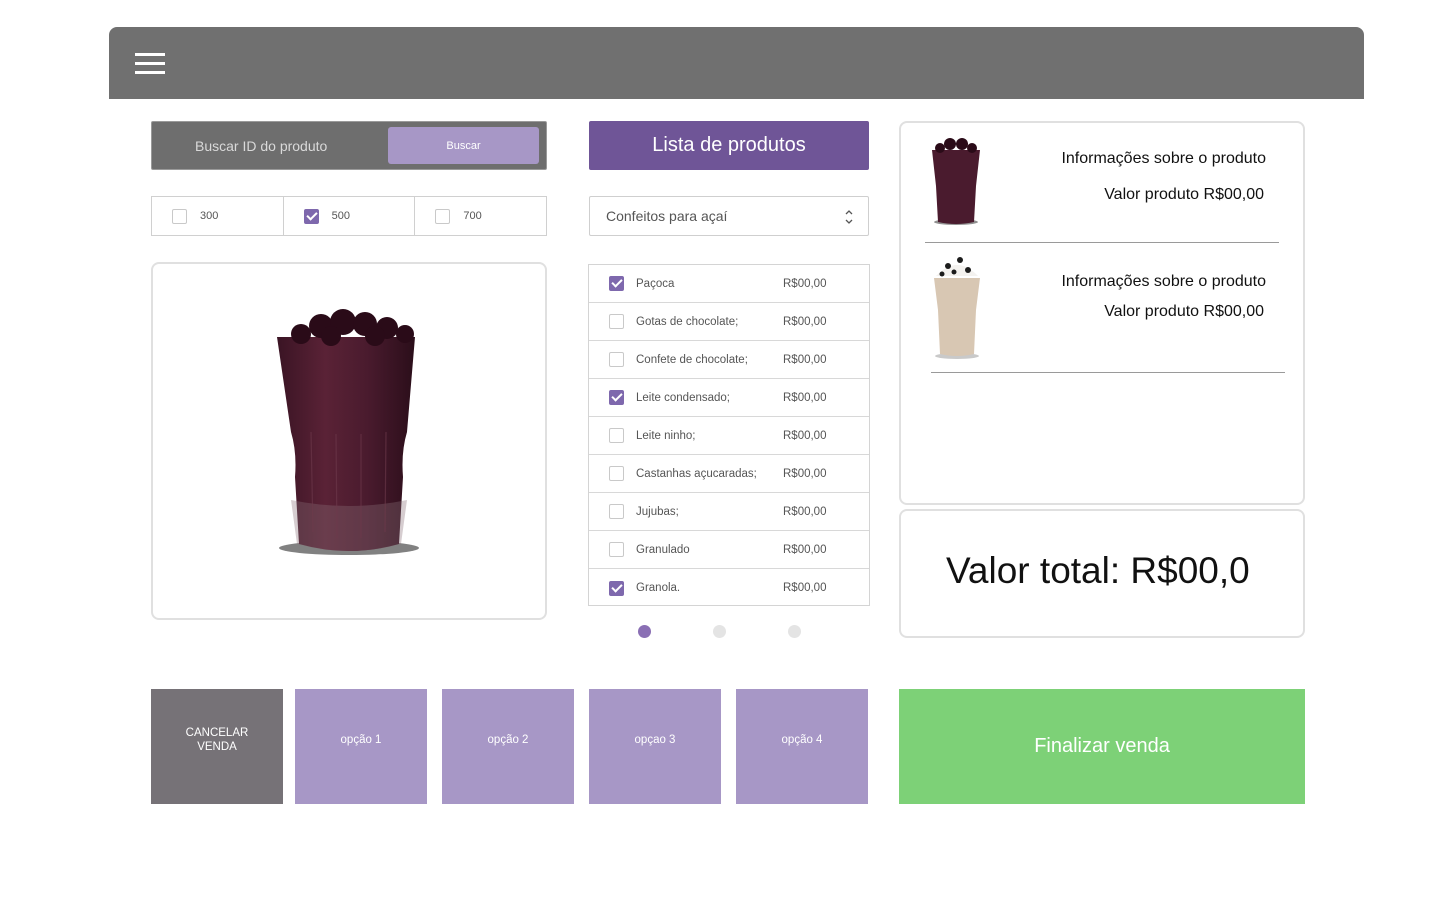 Image resolution: width=1440 pixels, height=900 pixels. Describe the element at coordinates (729, 512) in the screenshot. I see `list-item: Jujubas; R$00,00` at that location.